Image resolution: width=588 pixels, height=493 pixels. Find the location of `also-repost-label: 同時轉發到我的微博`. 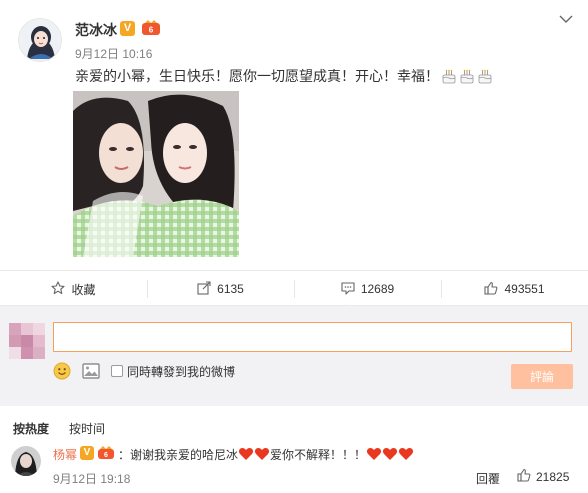

also-repost-label: 同時轉發到我的微博 is located at coordinates (181, 371).